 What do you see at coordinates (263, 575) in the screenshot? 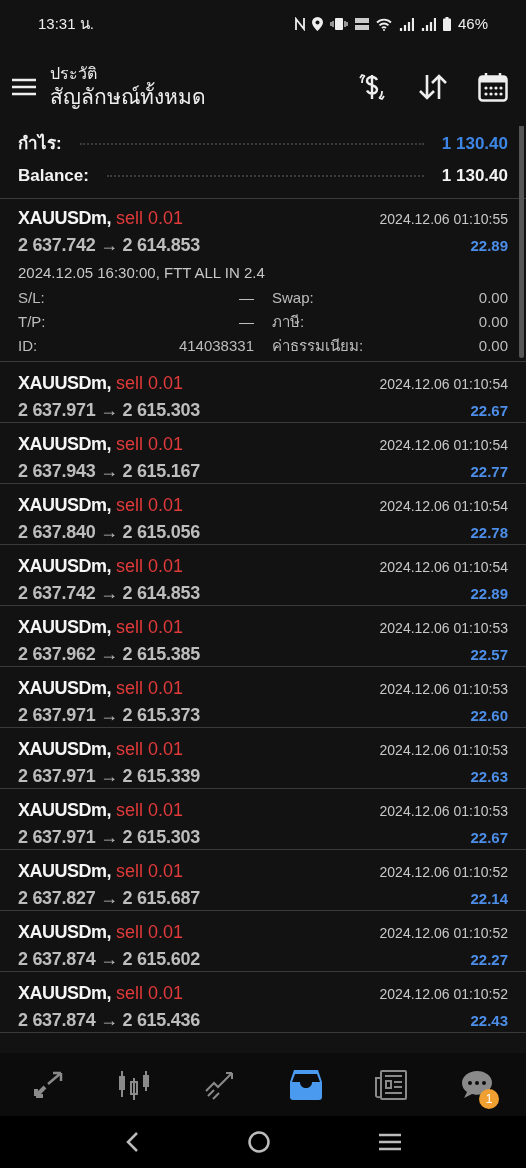
I see `trade-row: XAUUSDm, sell 0.01 2024.12.06 01:10:54 2 637.742 → 2 614.853 22.89` at bounding box center [263, 575].